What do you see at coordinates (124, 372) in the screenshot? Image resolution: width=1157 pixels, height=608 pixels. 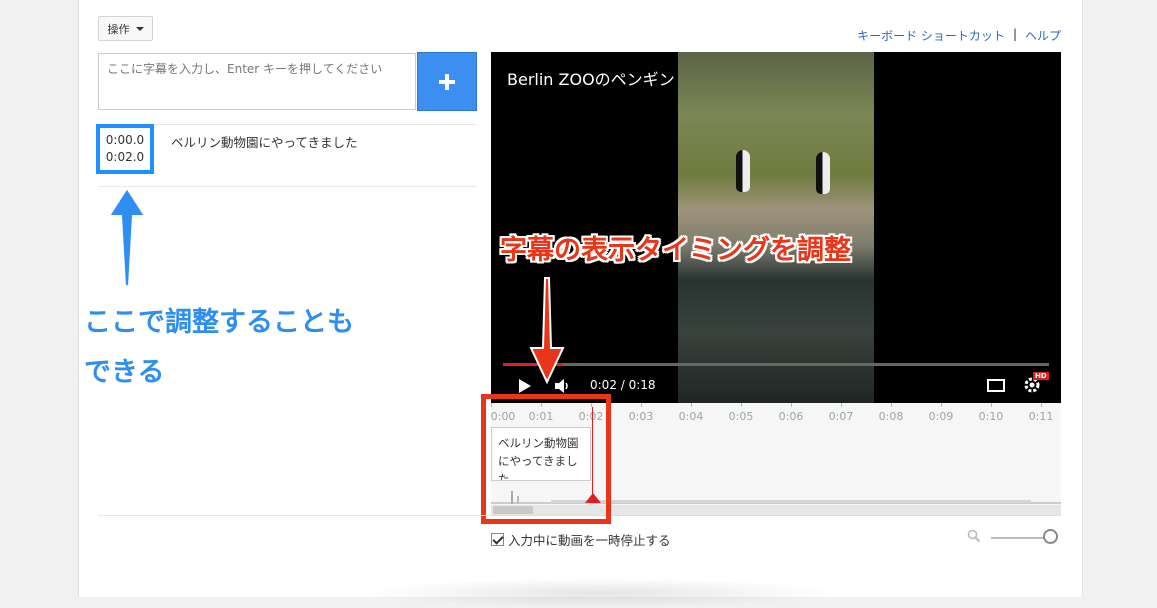 I see `blue-annotation-line2: できる` at bounding box center [124, 372].